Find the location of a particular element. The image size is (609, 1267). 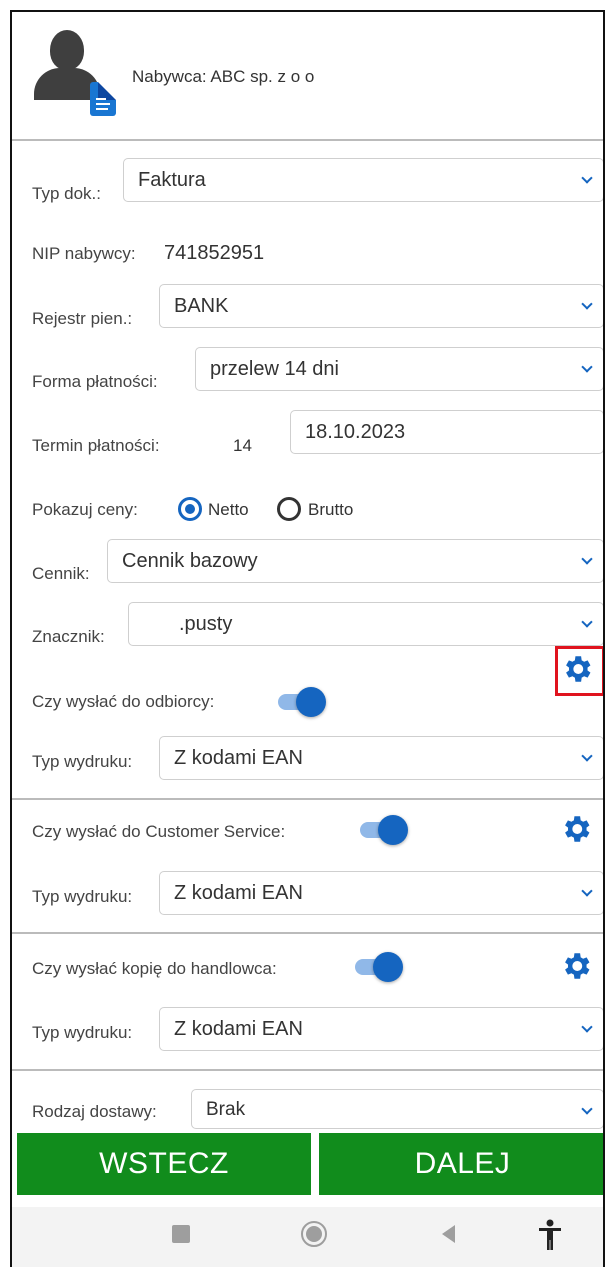

radio-brutto is located at coordinates (289, 509).